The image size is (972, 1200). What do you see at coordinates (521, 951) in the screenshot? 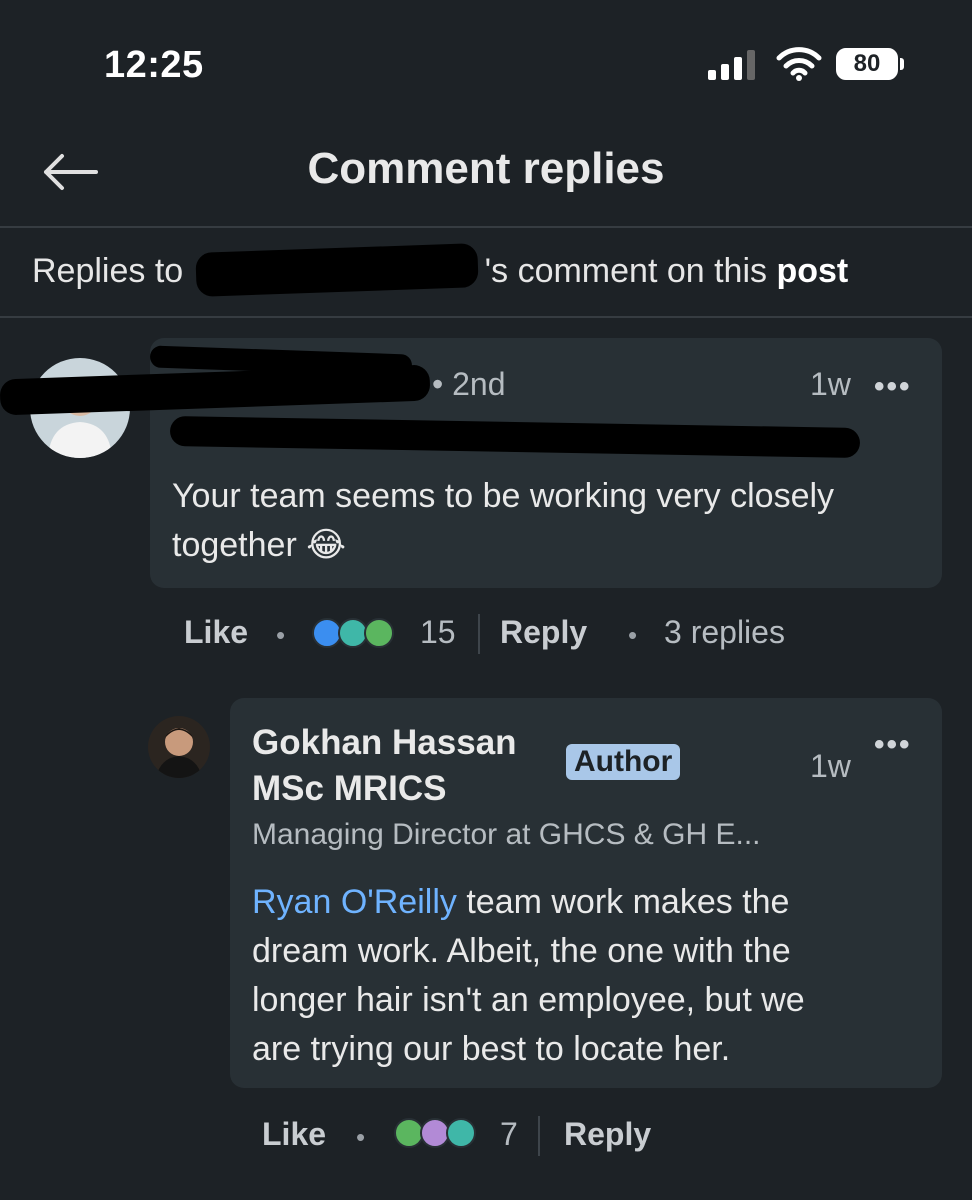
I see `reply-text-line2: dream work. Albeit, the one with the` at bounding box center [521, 951].